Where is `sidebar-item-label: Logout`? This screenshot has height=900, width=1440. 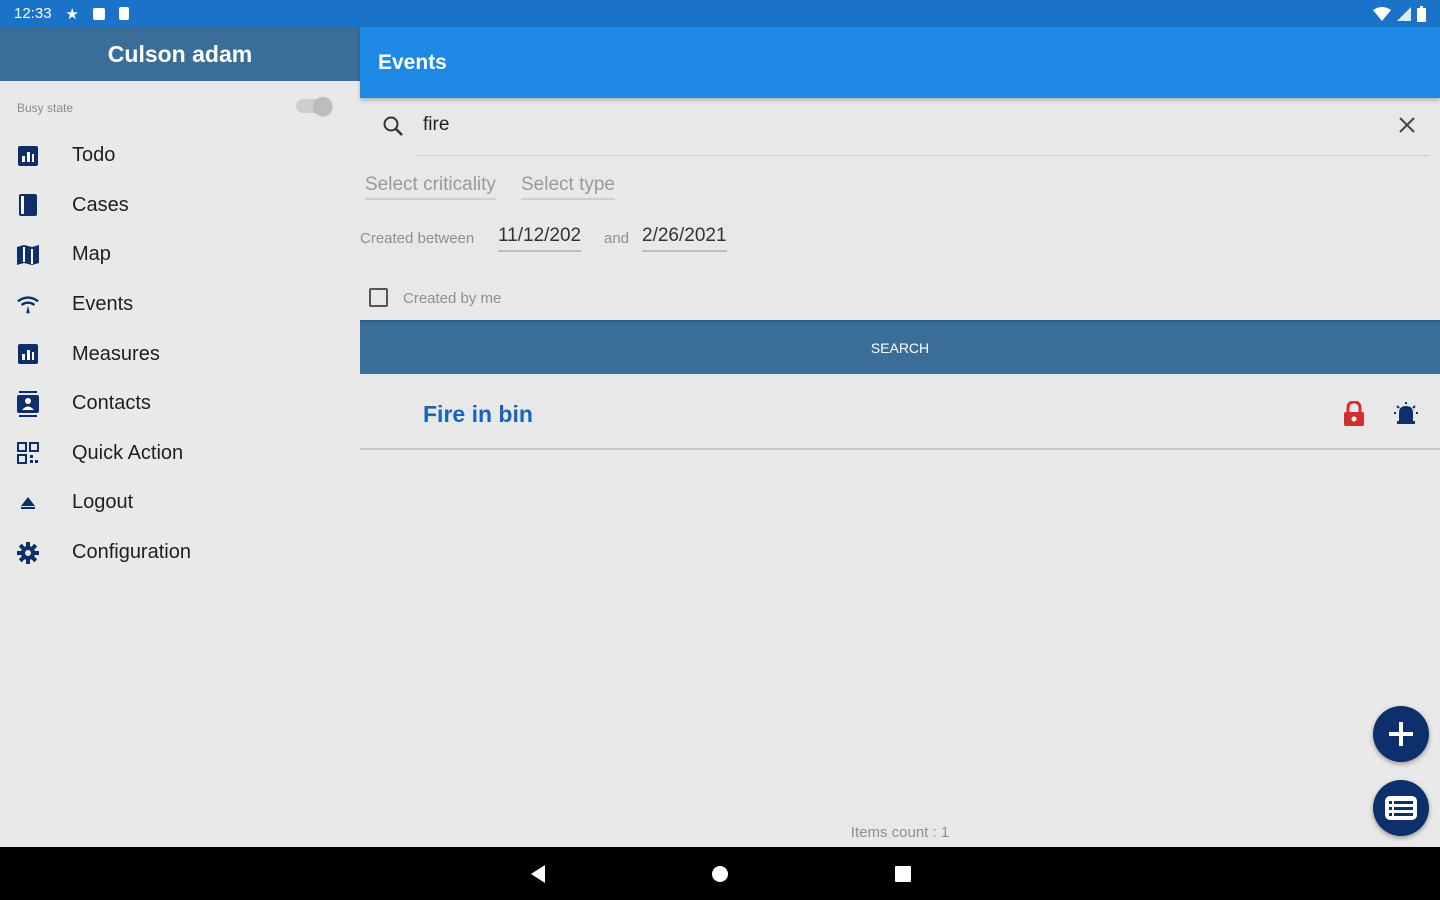 sidebar-item-label: Logout is located at coordinates (103, 502).